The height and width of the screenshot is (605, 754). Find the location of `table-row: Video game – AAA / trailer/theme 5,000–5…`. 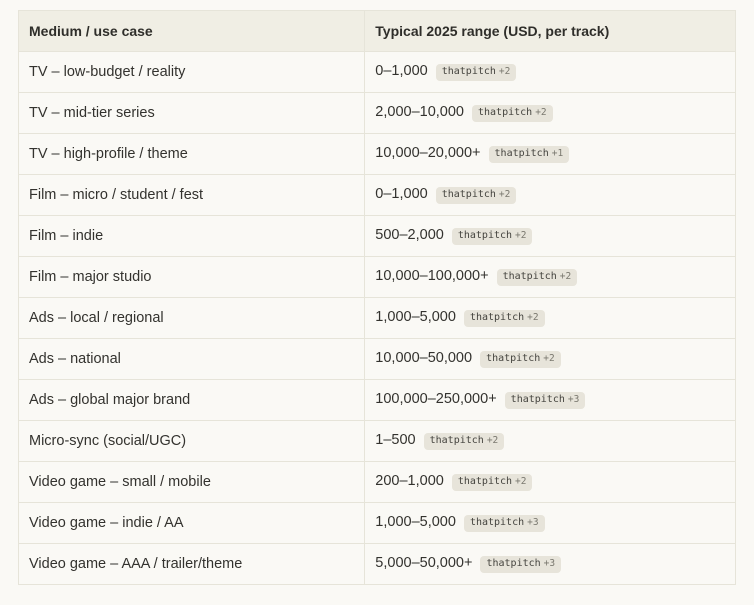

table-row: Video game – AAA / trailer/theme 5,000–5… is located at coordinates (376, 564).